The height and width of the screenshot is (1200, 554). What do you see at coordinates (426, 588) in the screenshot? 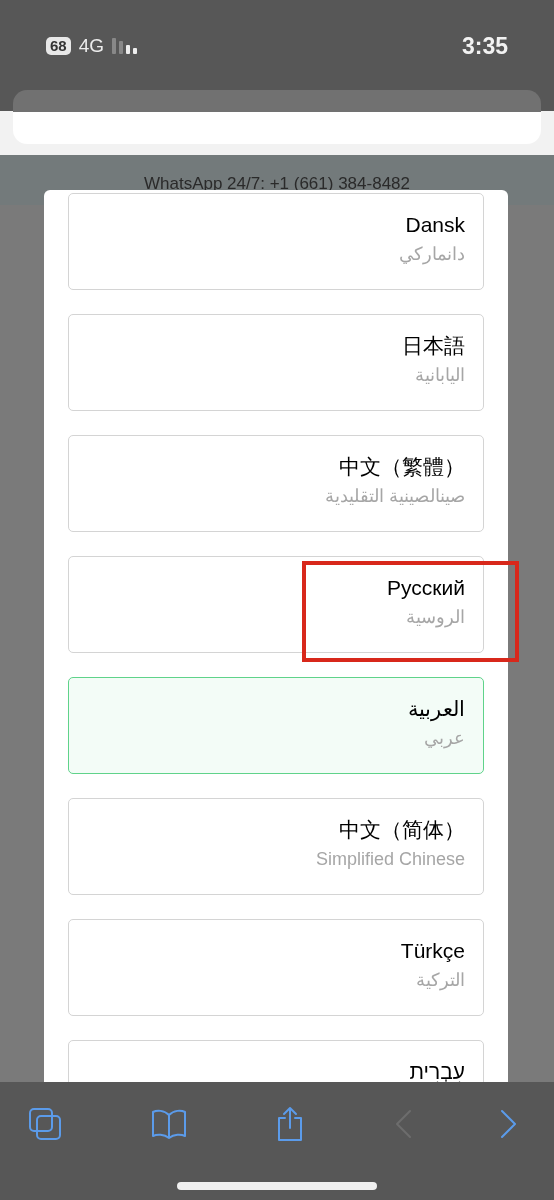
I see `language-name: Русский` at bounding box center [426, 588].